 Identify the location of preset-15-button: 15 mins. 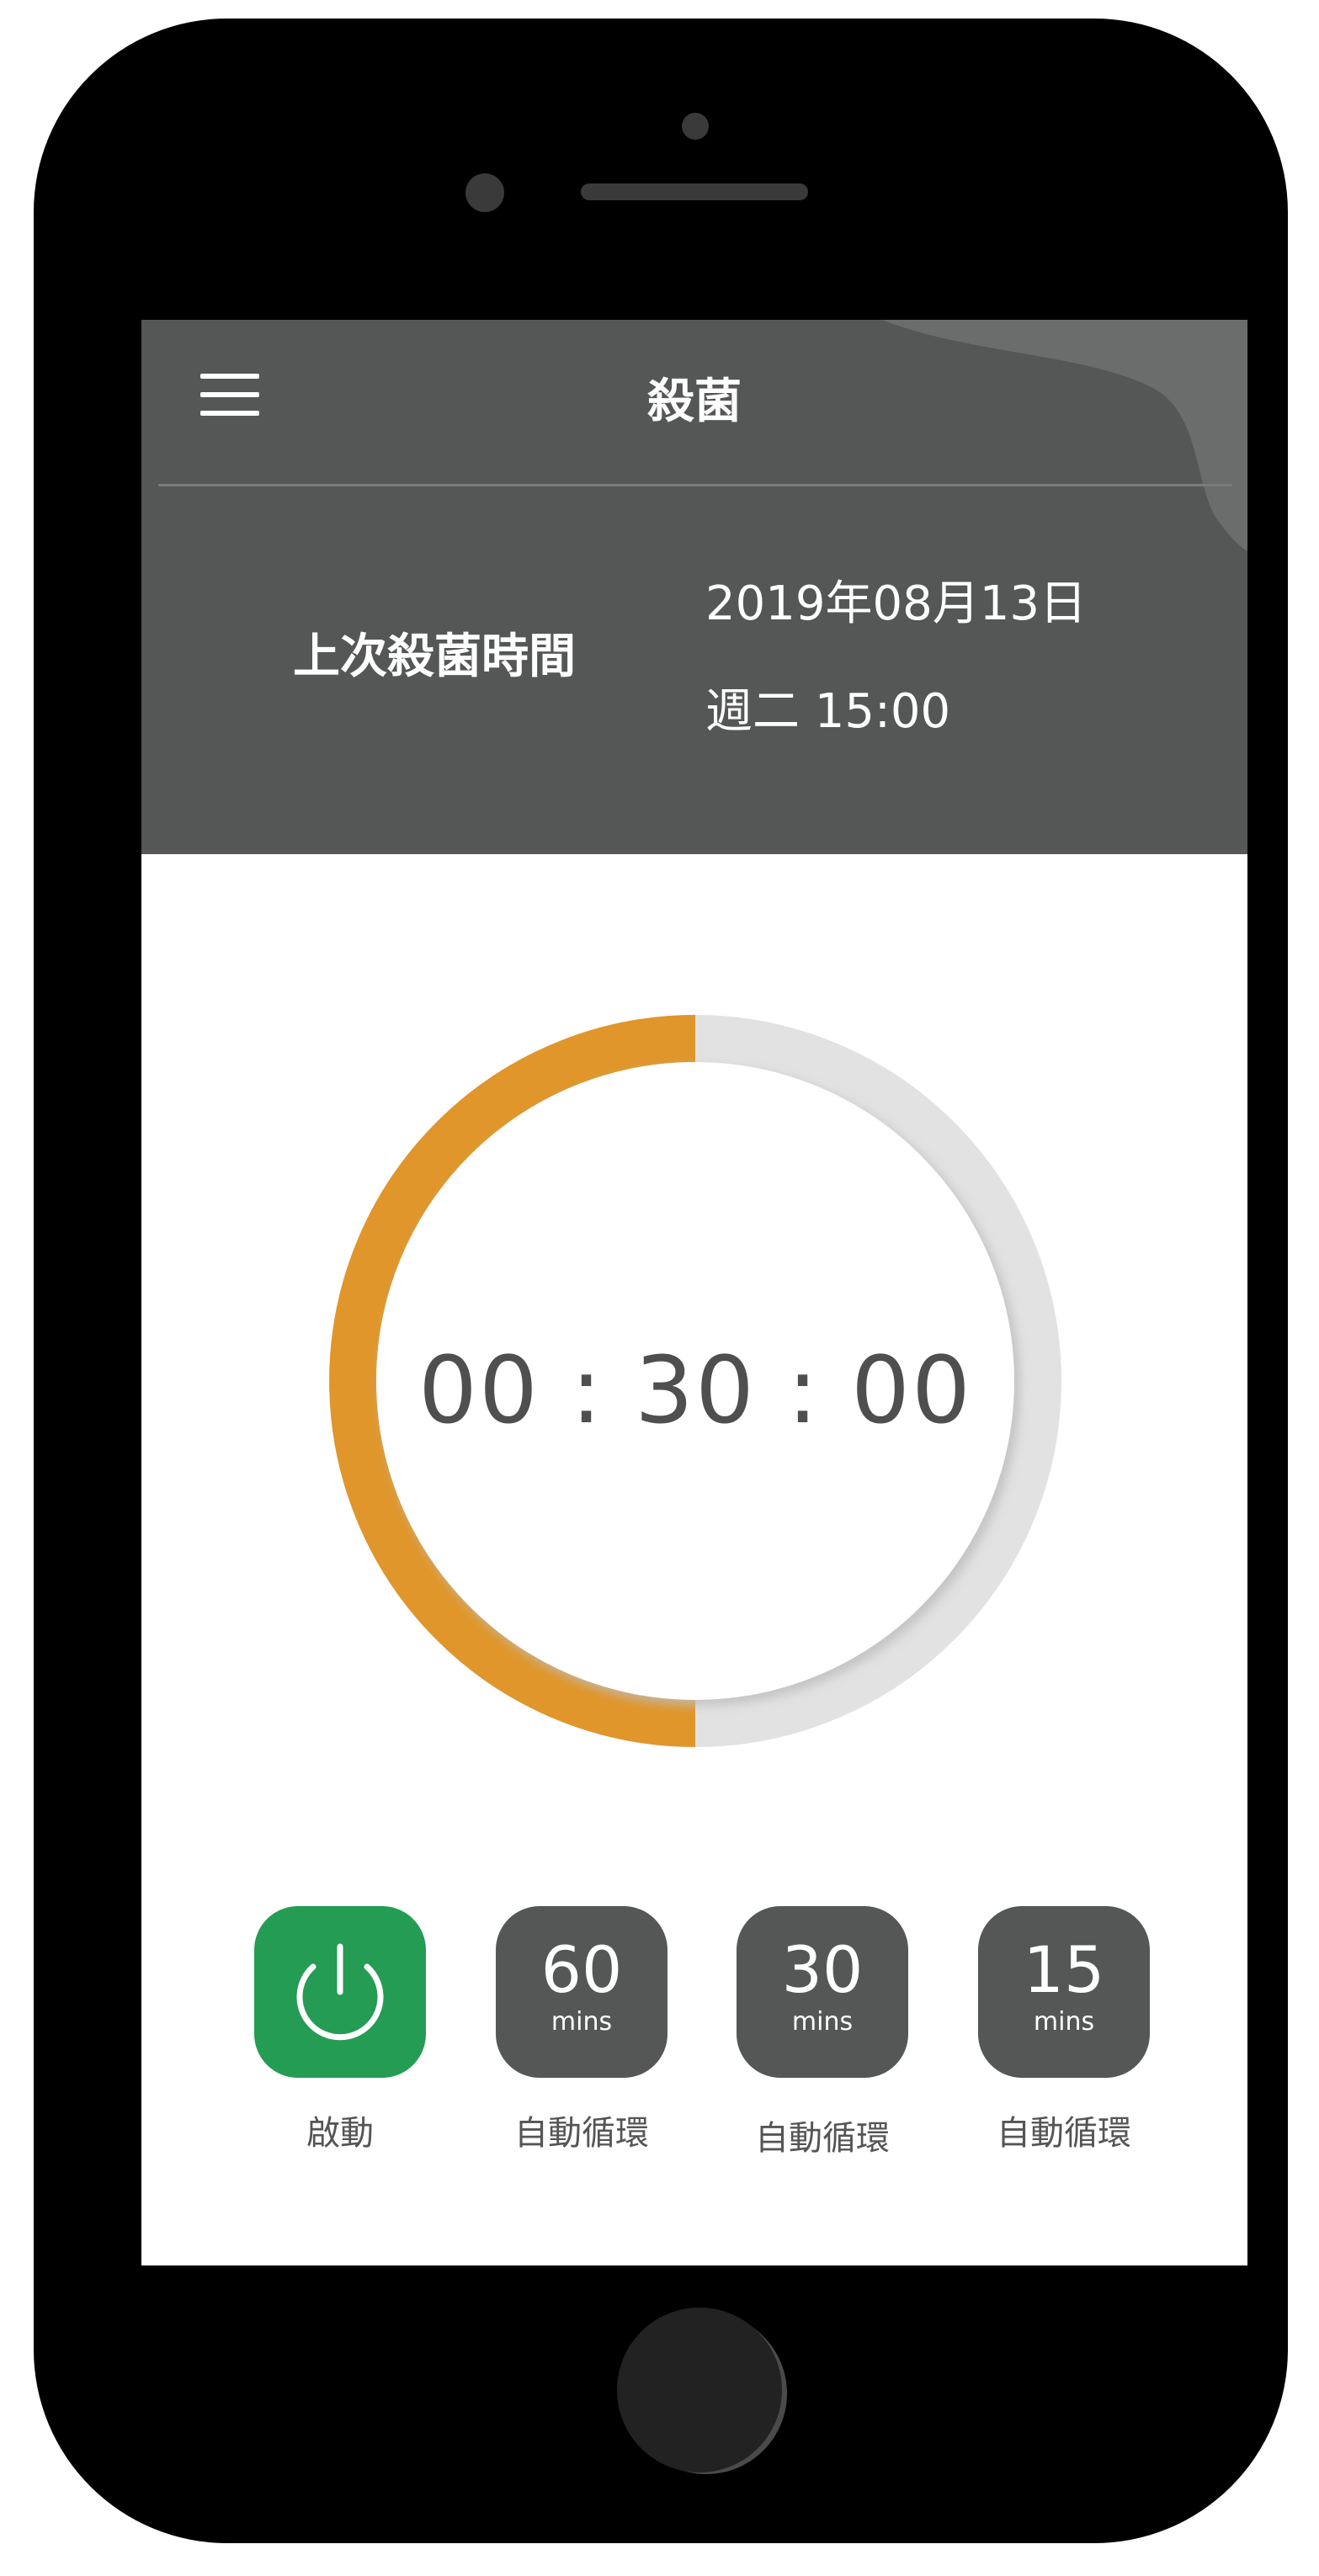
(1064, 1992).